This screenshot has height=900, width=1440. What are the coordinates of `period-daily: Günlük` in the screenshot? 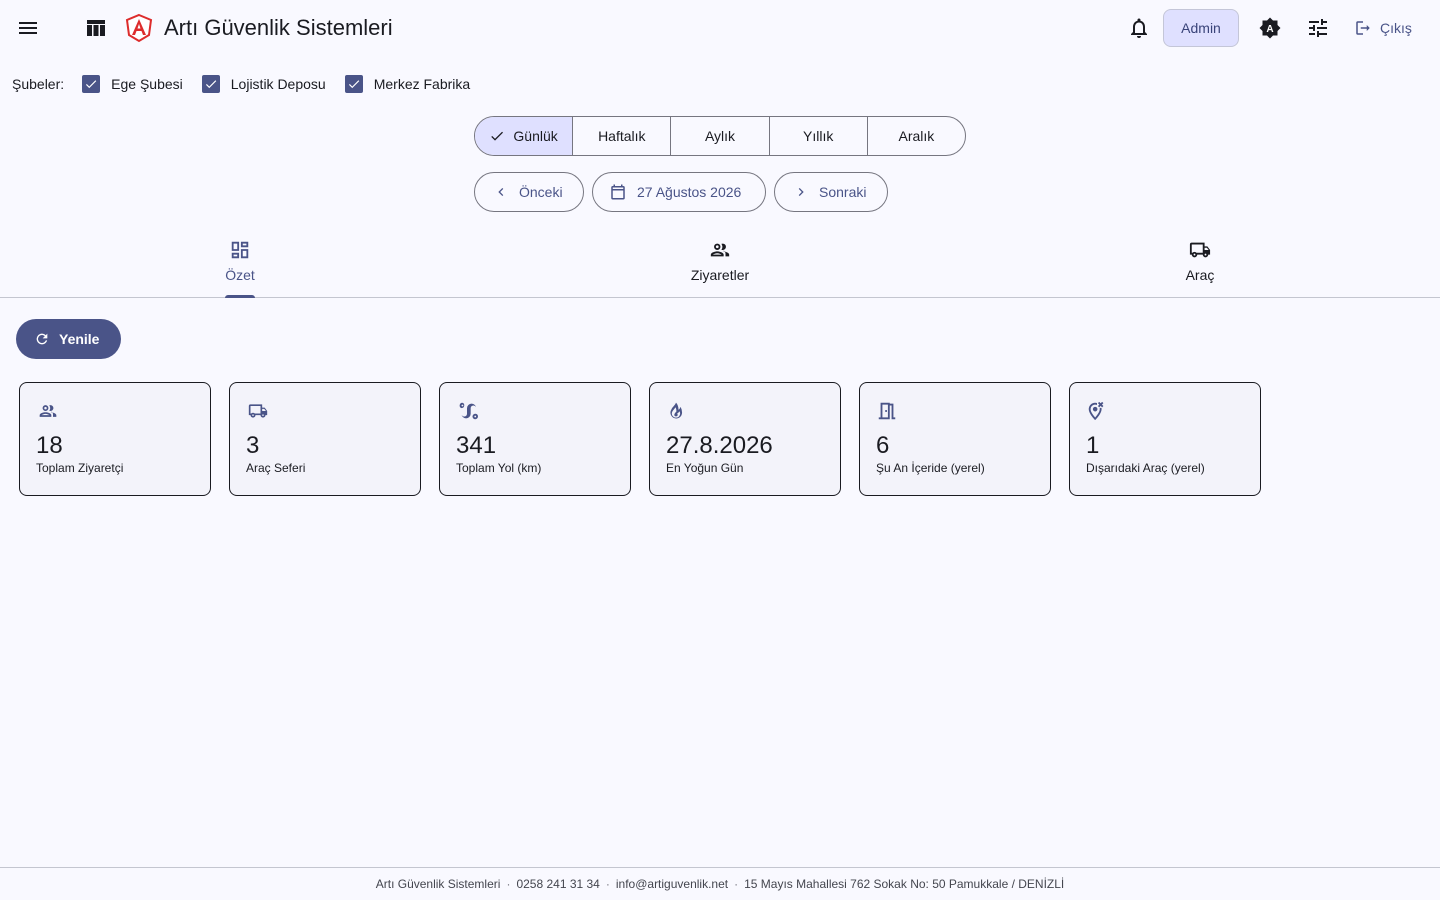 It's located at (524, 136).